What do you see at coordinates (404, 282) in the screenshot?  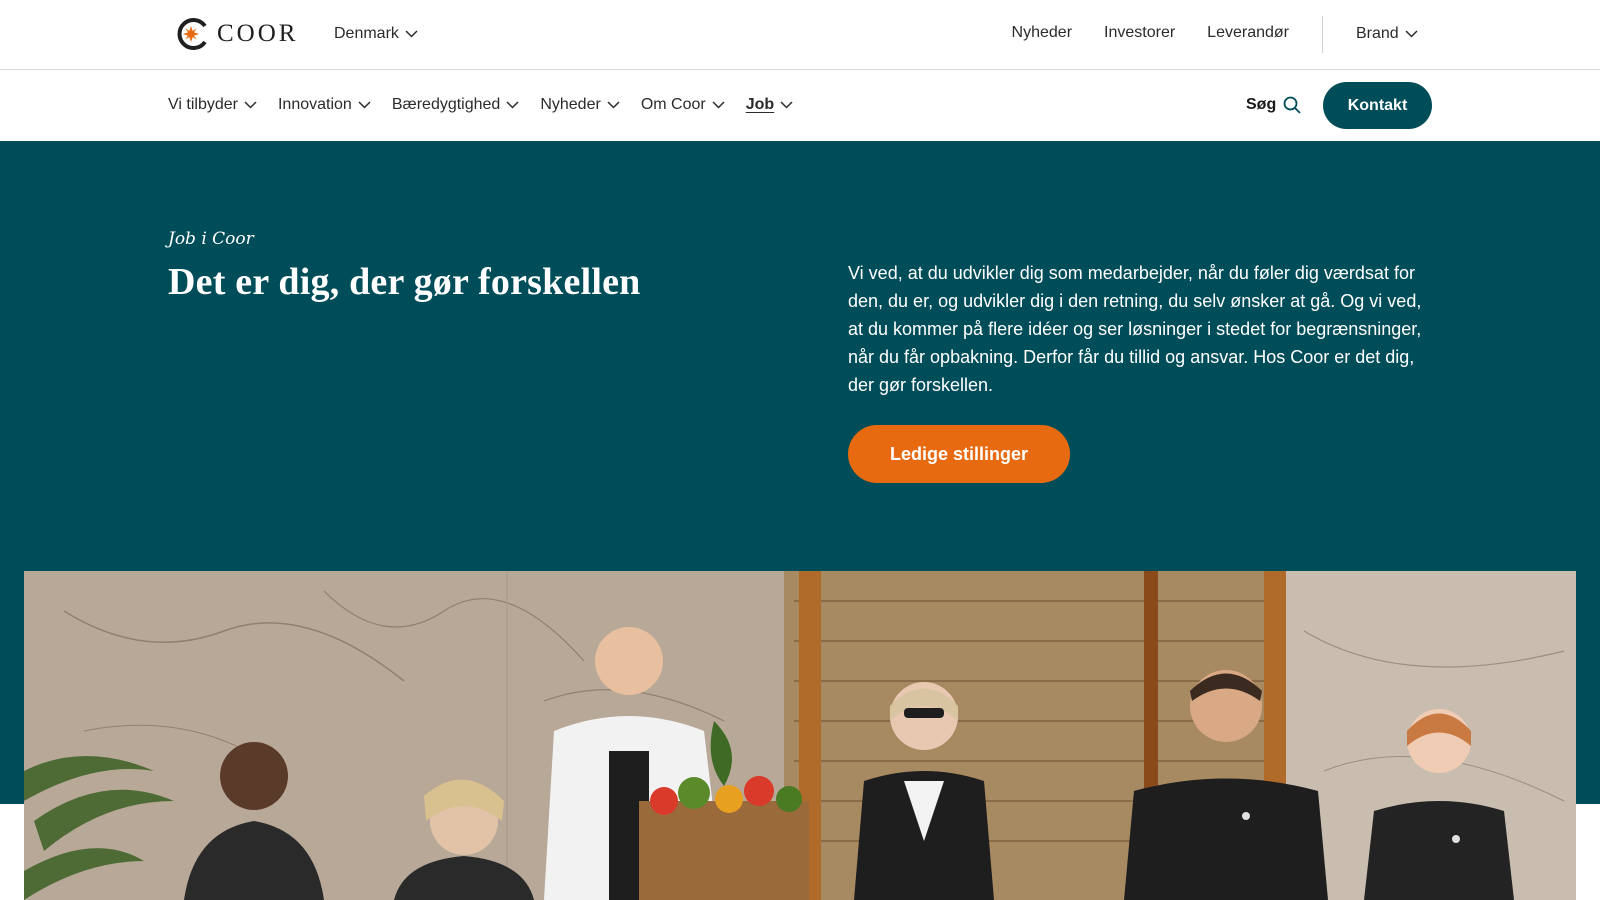 I see `hero-title: Det er dig, der gør forskellen` at bounding box center [404, 282].